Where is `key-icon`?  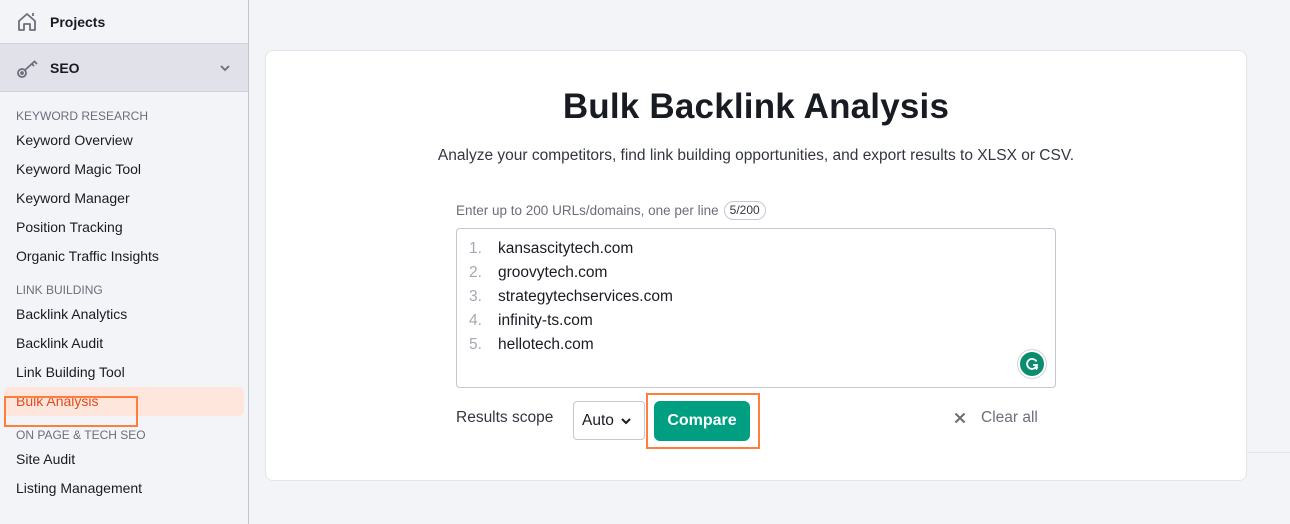
key-icon is located at coordinates (28, 68).